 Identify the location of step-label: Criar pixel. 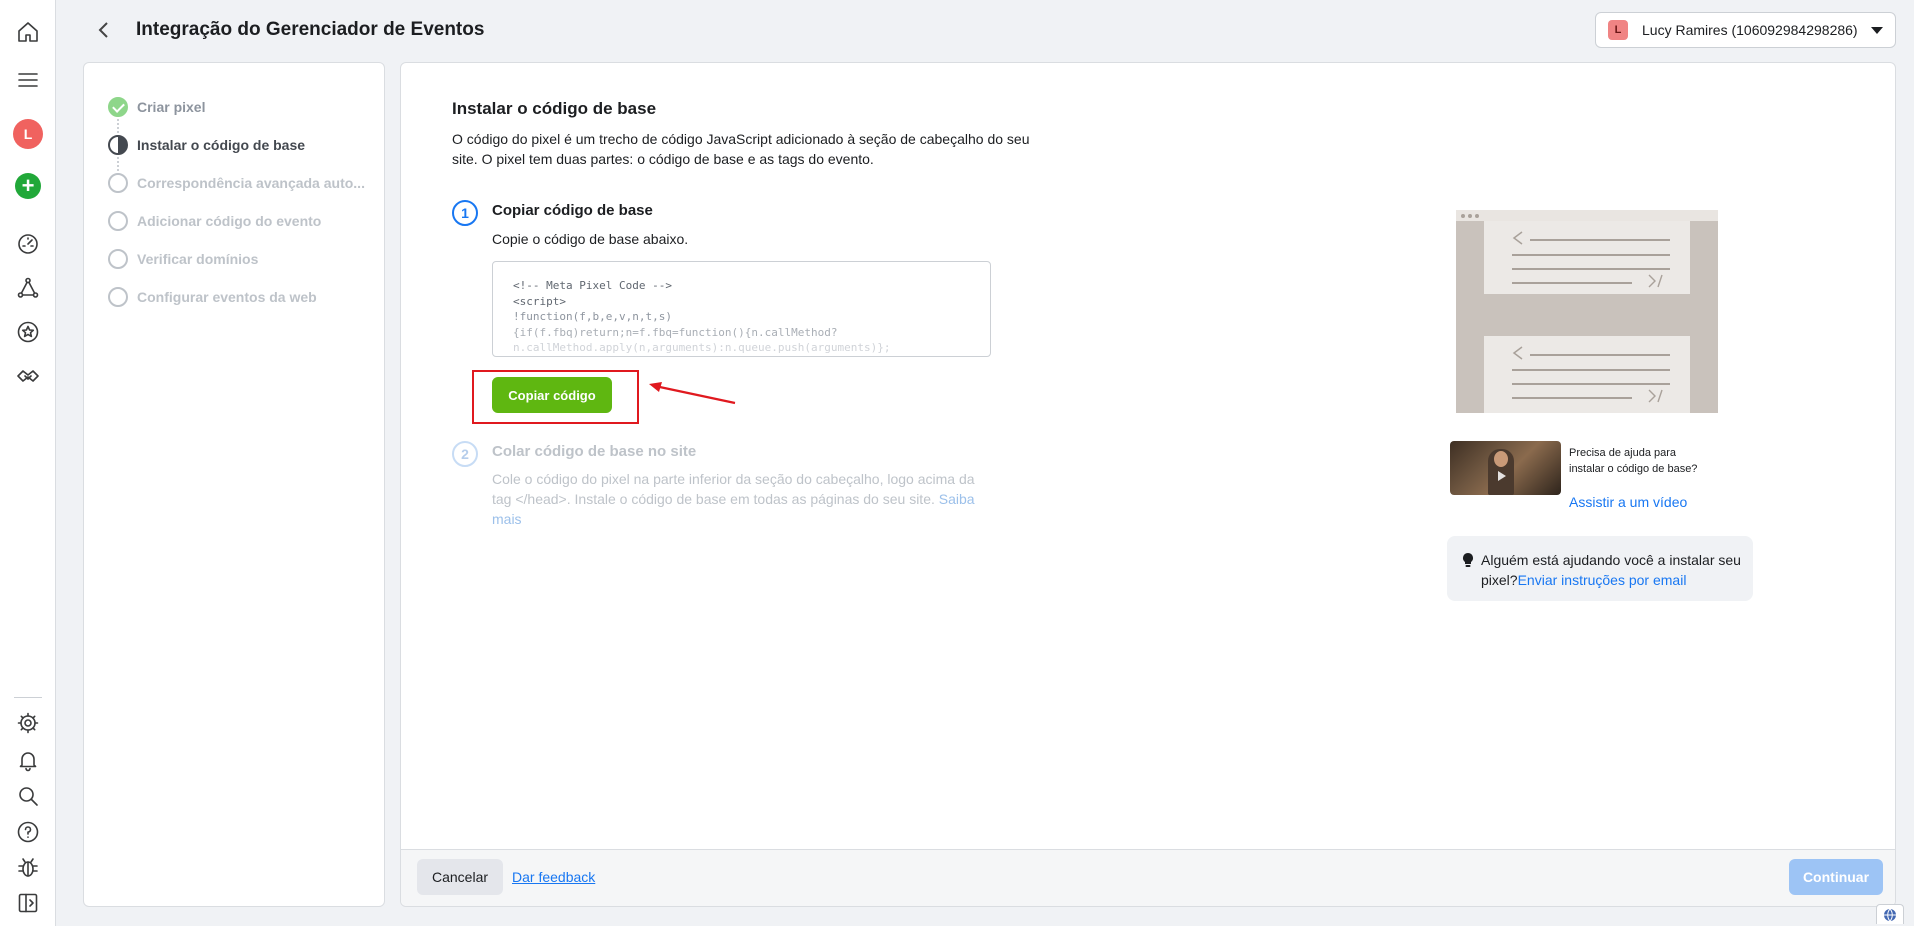
(171, 107).